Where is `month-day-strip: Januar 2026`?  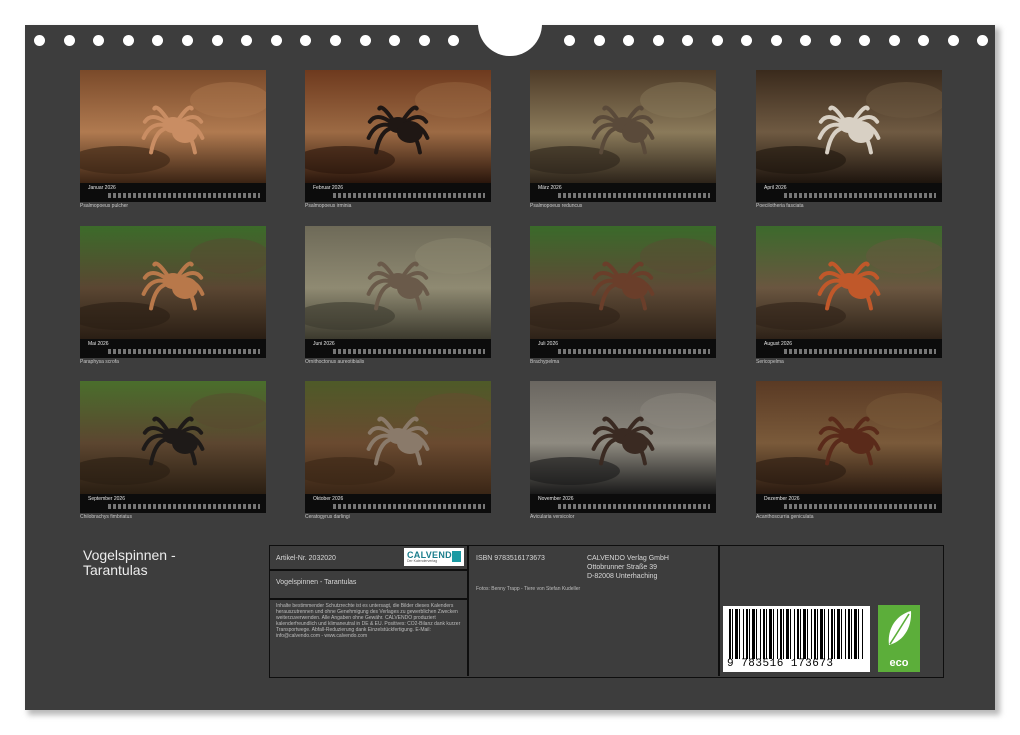 month-day-strip: Januar 2026 is located at coordinates (173, 192).